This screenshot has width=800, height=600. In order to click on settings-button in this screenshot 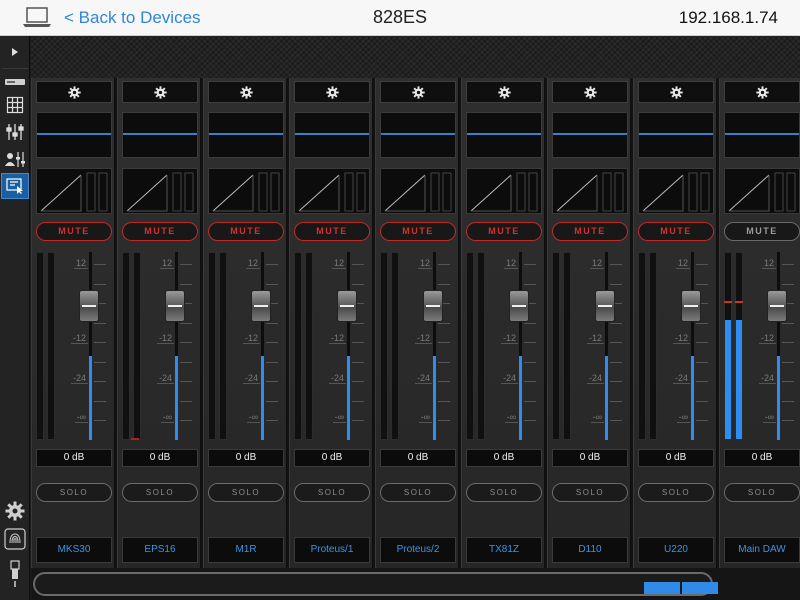, I will do `click(15, 511)`.